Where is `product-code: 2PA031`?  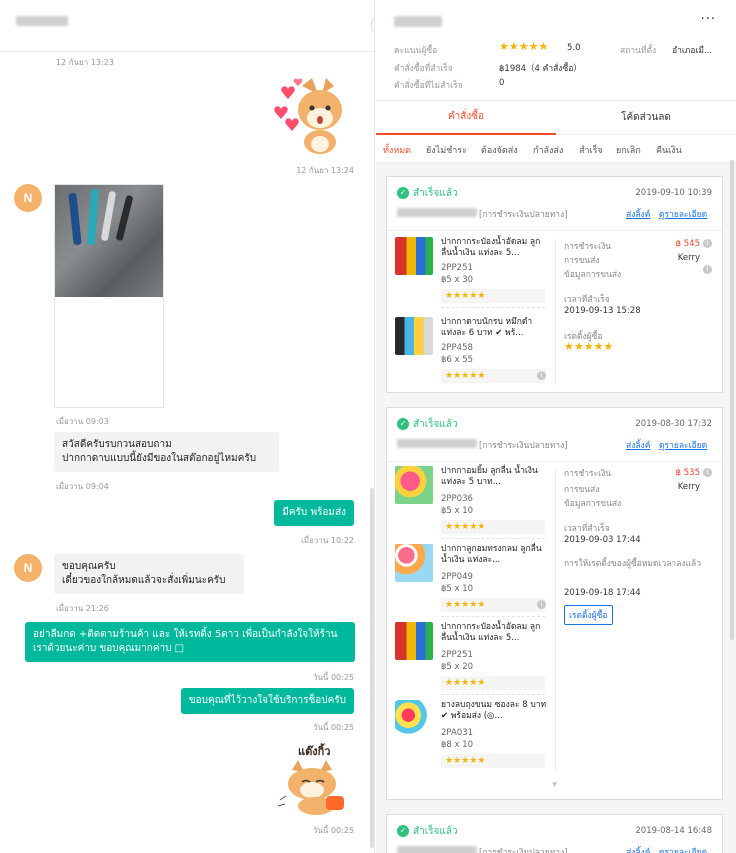 product-code: 2PA031 is located at coordinates (457, 733).